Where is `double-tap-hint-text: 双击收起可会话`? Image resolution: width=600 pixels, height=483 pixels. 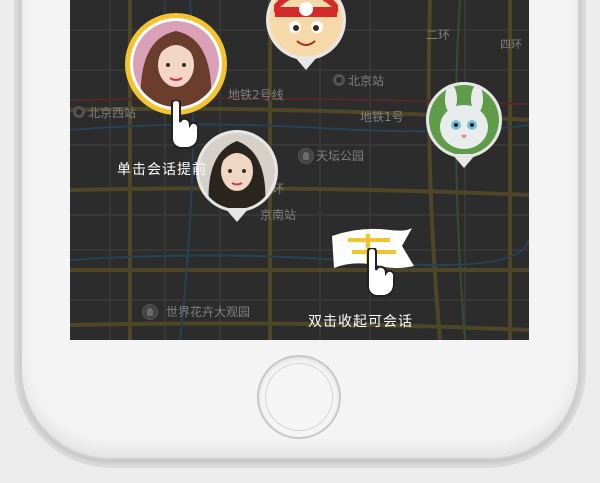
double-tap-hint-text: 双击收起可会话 is located at coordinates (360, 322).